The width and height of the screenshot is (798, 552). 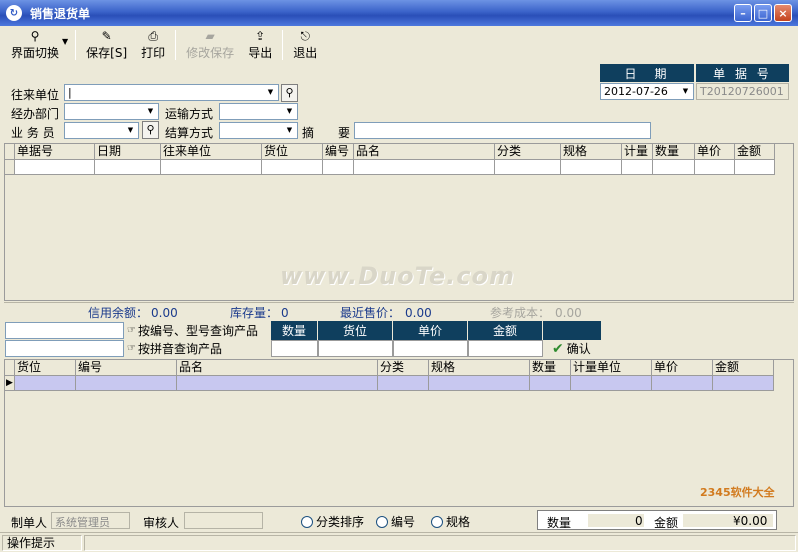 I want to click on salesman-combo: ▼, so click(x=101, y=130).